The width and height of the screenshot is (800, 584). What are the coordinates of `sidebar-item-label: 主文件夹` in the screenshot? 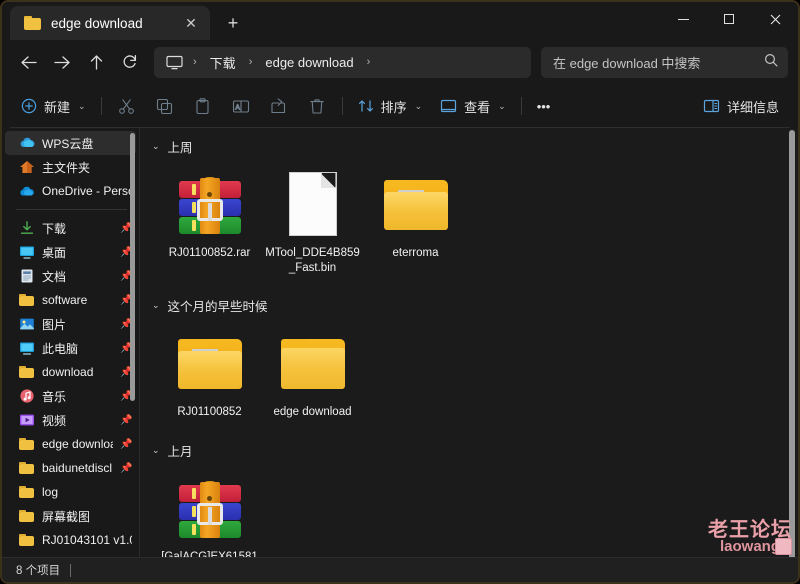 It's located at (66, 167).